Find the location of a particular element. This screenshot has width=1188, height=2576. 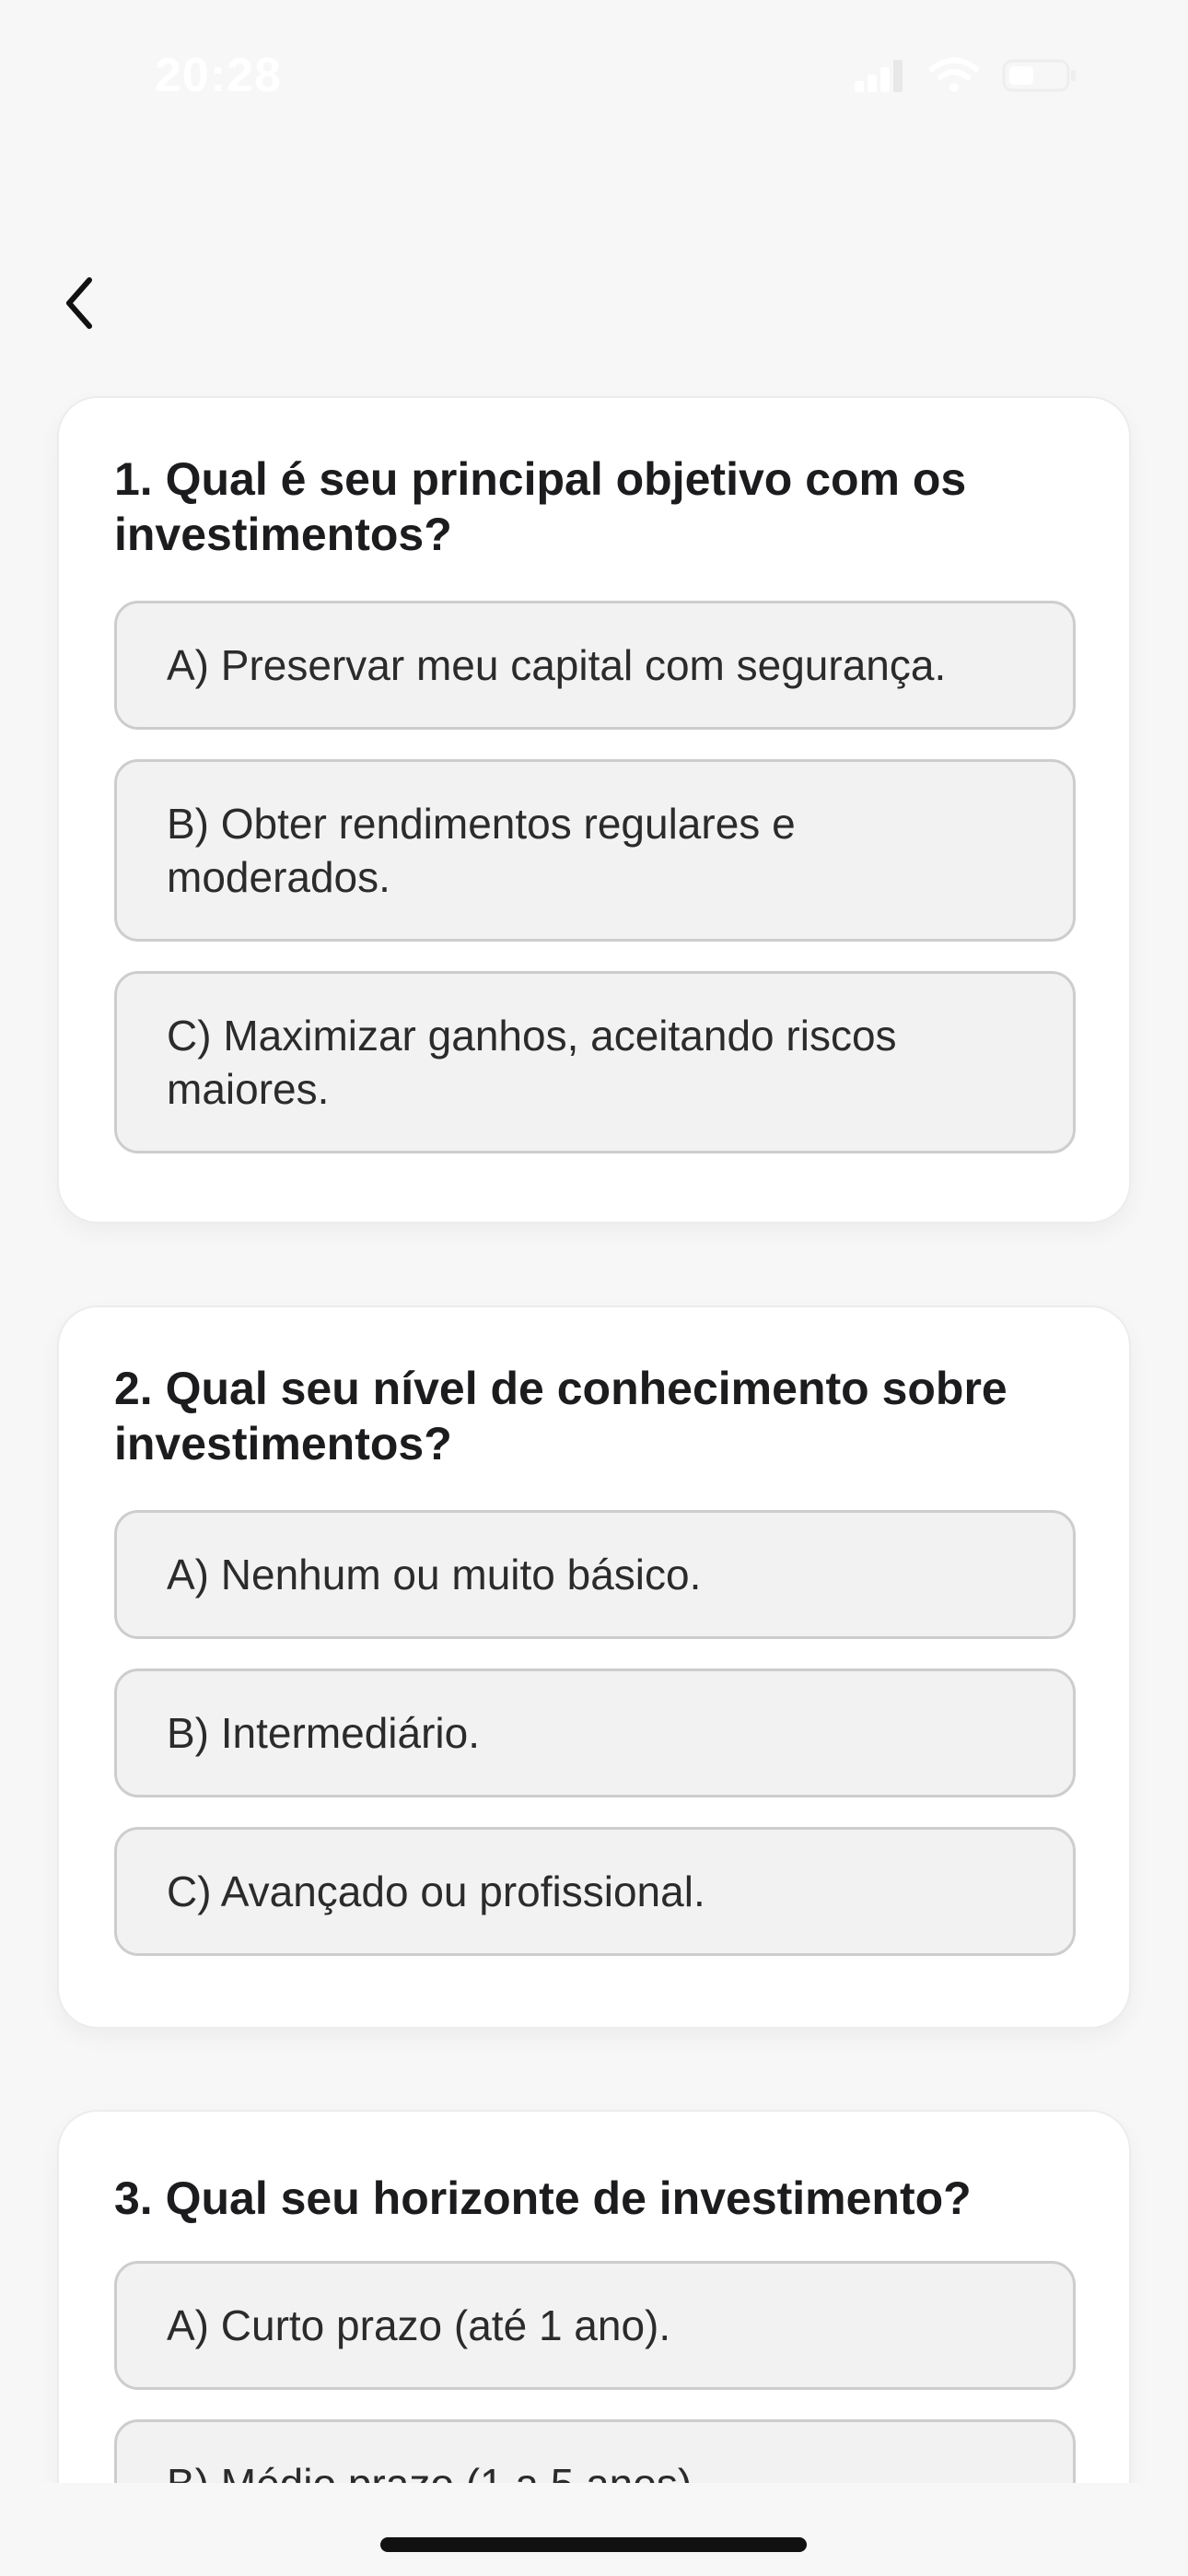

question-title: 3. Qual seu horizonte de investimento? is located at coordinates (543, 2198).